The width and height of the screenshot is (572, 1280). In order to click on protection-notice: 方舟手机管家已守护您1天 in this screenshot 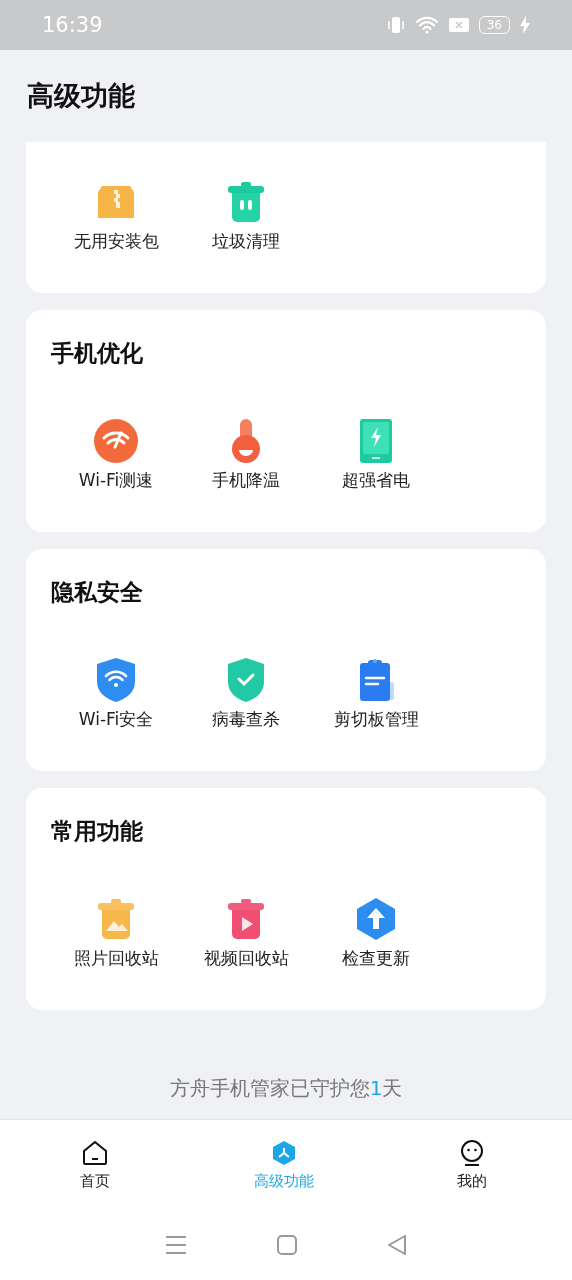, I will do `click(286, 1088)`.